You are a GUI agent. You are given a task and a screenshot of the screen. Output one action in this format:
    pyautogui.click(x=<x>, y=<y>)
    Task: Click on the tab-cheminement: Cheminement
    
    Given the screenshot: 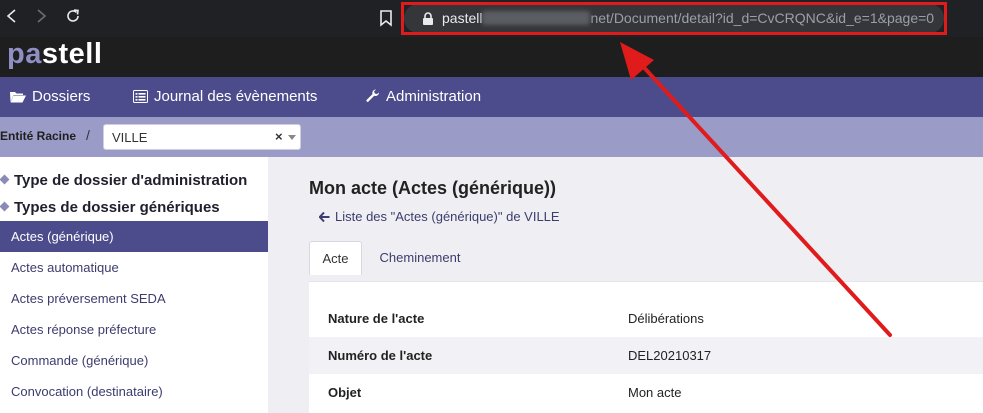 What is the action you would take?
    pyautogui.click(x=420, y=258)
    